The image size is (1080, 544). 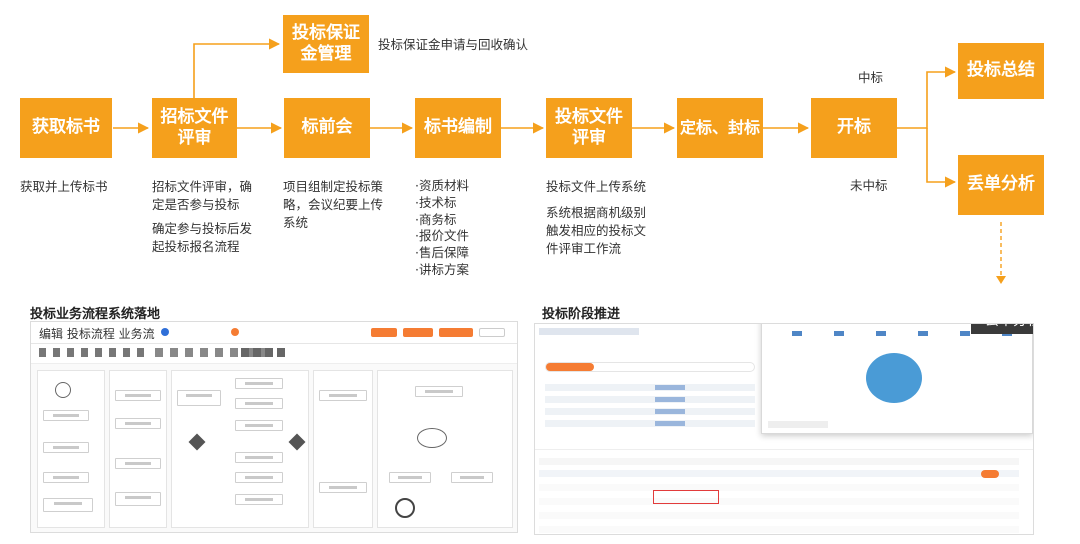 What do you see at coordinates (894, 378) in the screenshot?
I see `pie-chart` at bounding box center [894, 378].